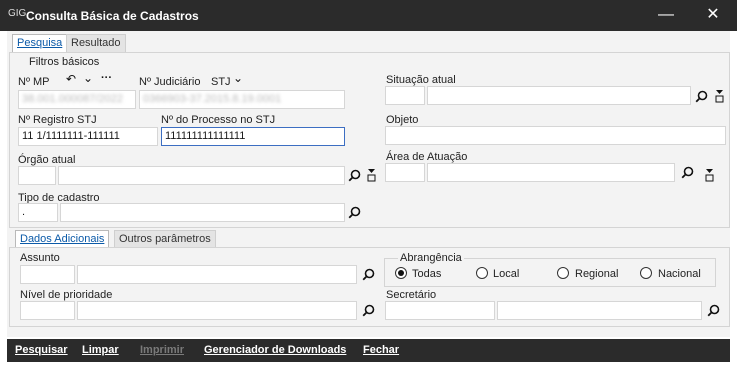 The image size is (737, 367). I want to click on radio-nacional, so click(646, 273).